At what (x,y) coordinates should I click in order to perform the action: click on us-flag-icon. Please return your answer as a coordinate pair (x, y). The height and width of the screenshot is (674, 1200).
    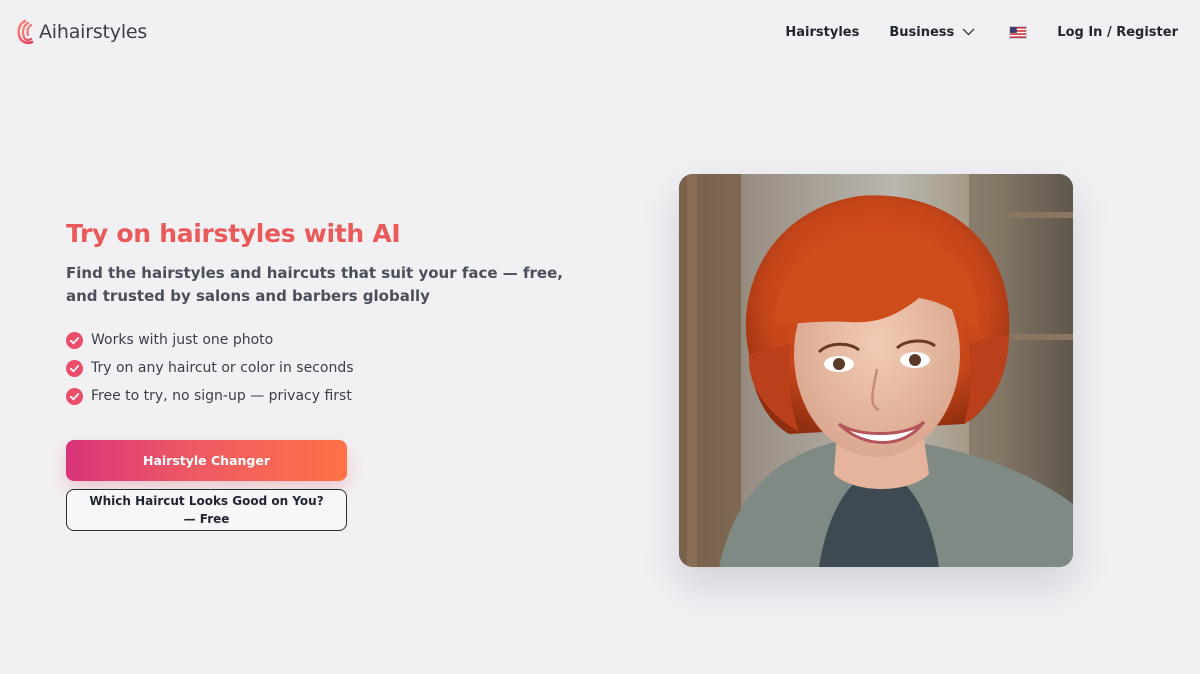
    Looking at the image, I should click on (1018, 32).